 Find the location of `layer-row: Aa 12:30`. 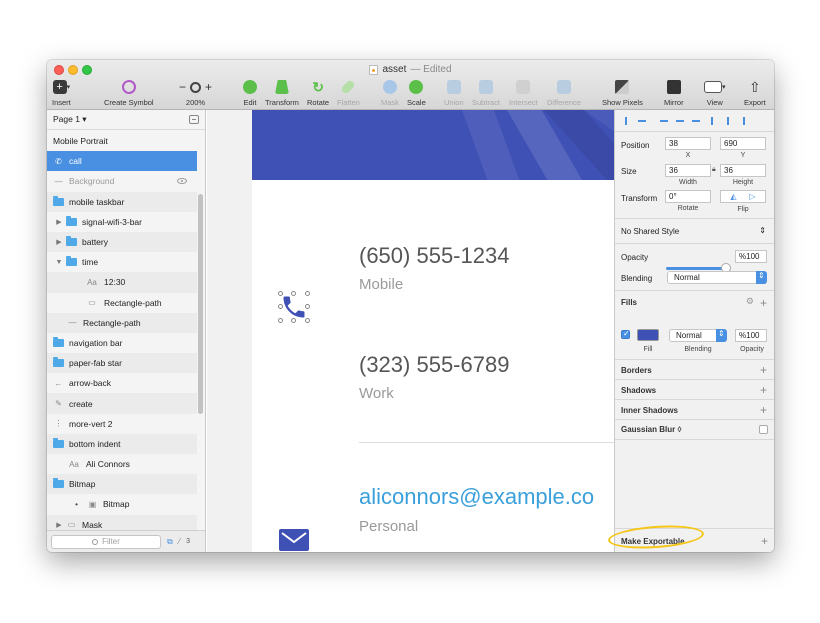

layer-row: Aa 12:30 is located at coordinates (122, 282).